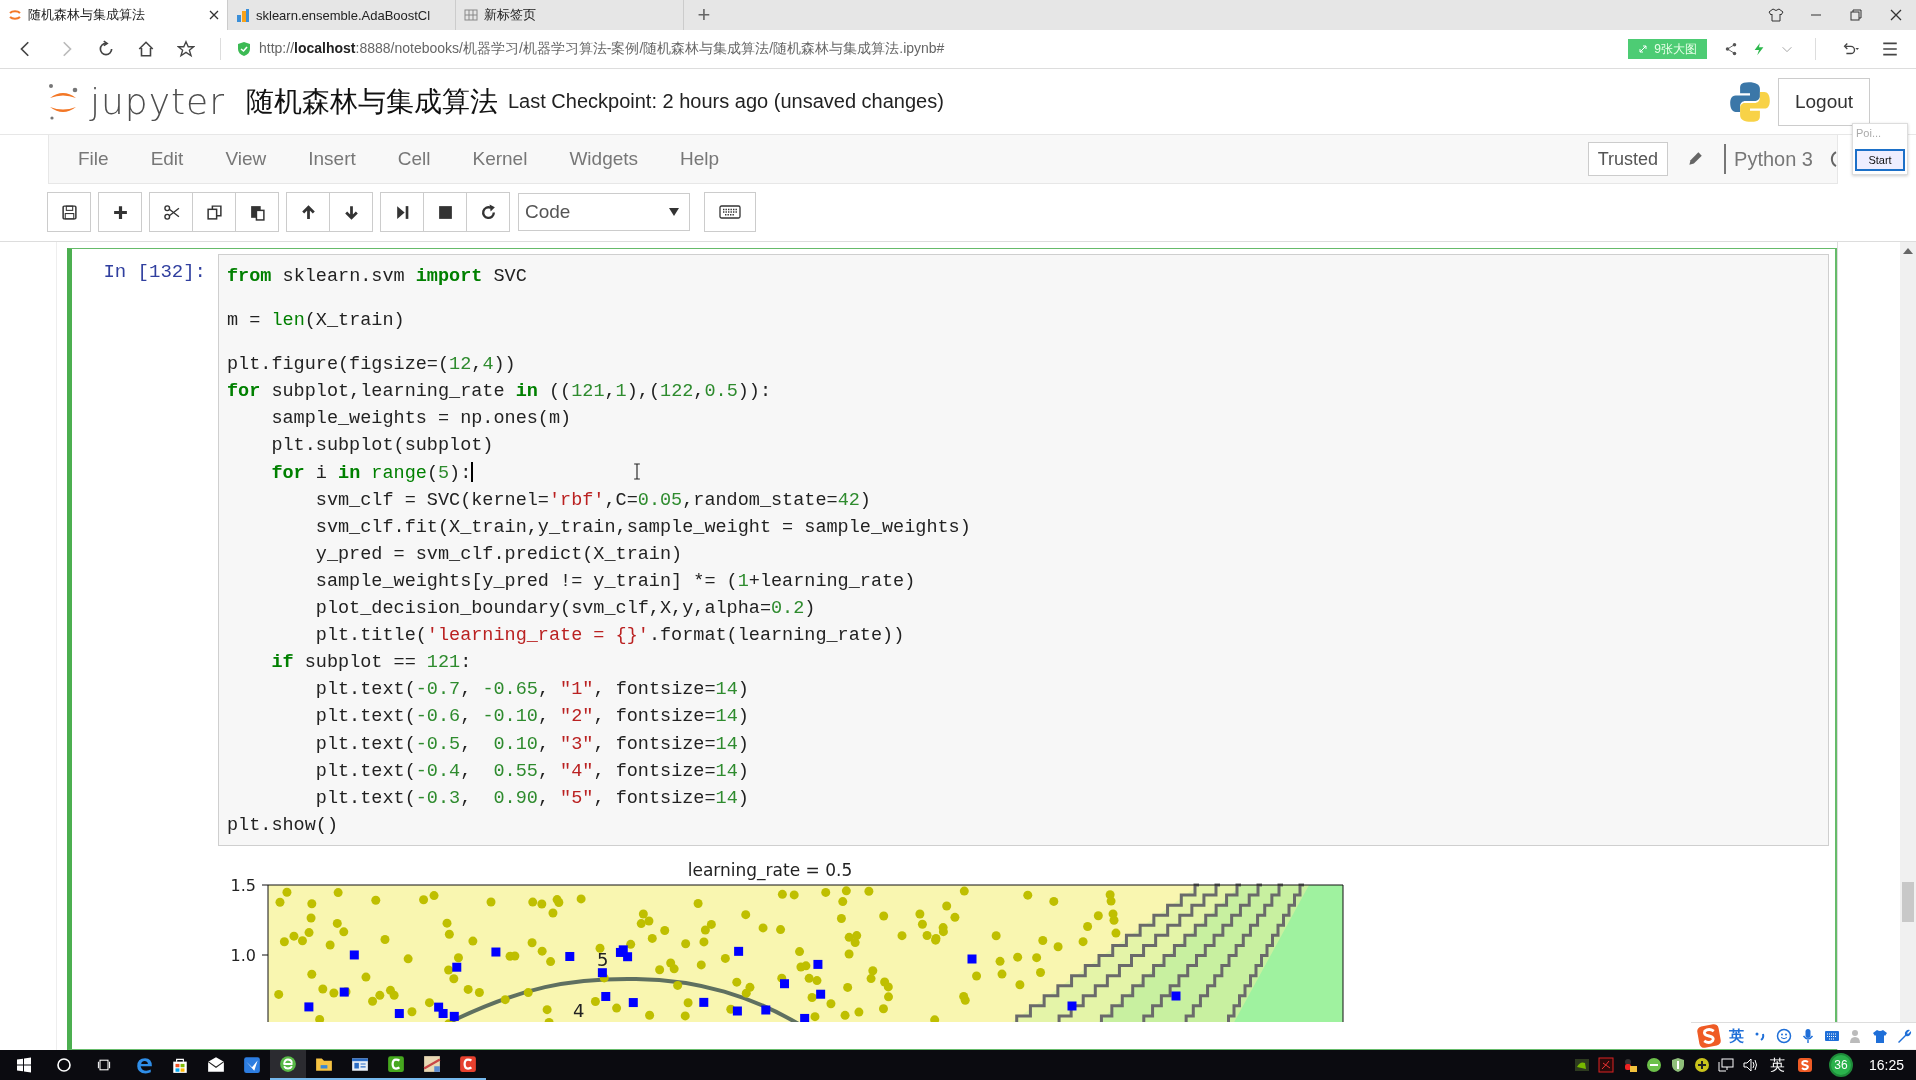  I want to click on cell-type-dropdown: Code, so click(604, 212).